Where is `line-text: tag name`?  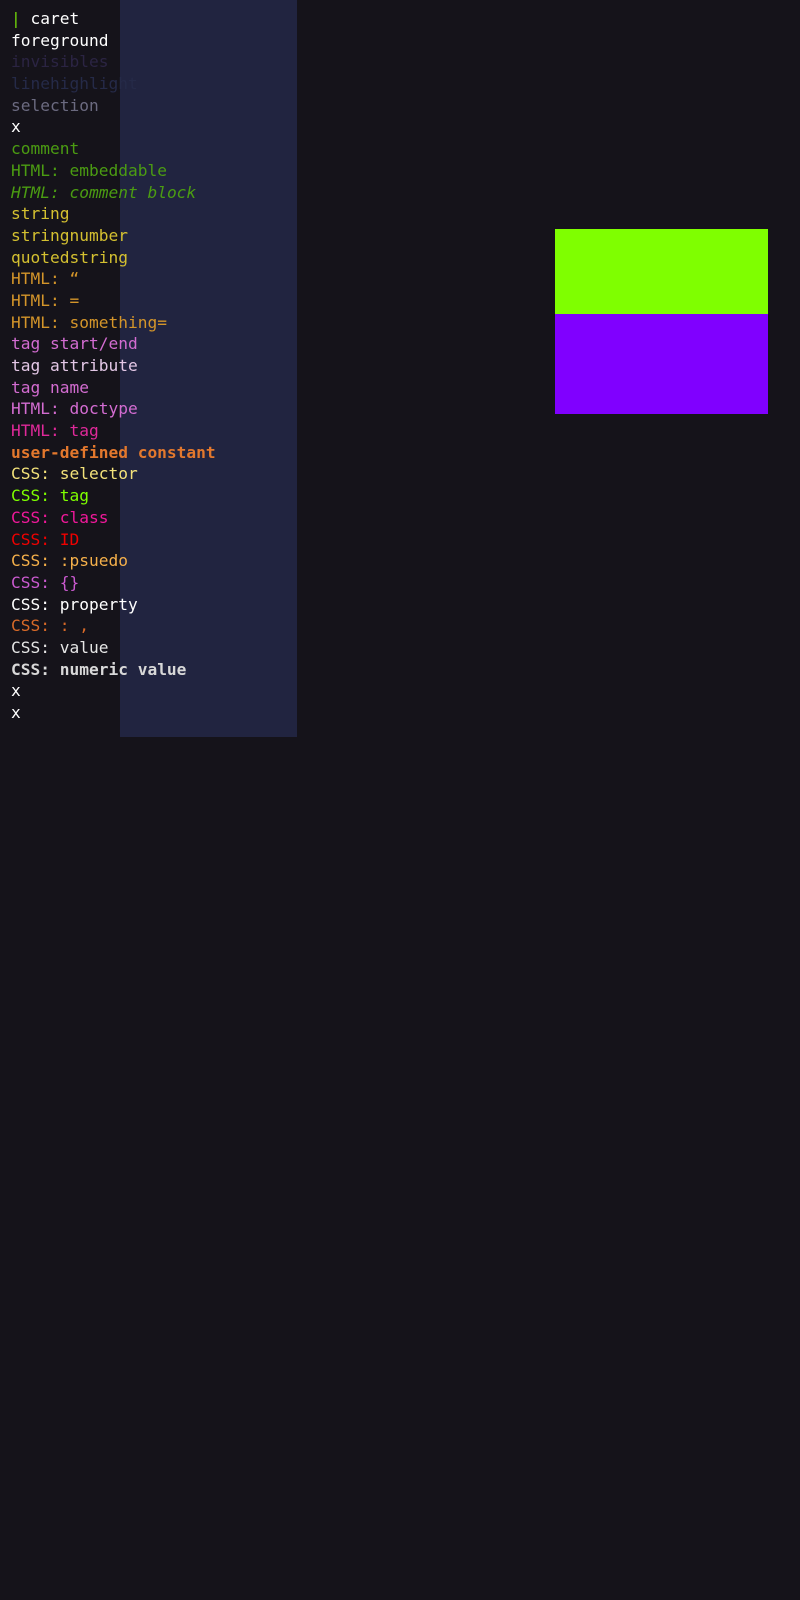
line-text: tag name is located at coordinates (50, 387).